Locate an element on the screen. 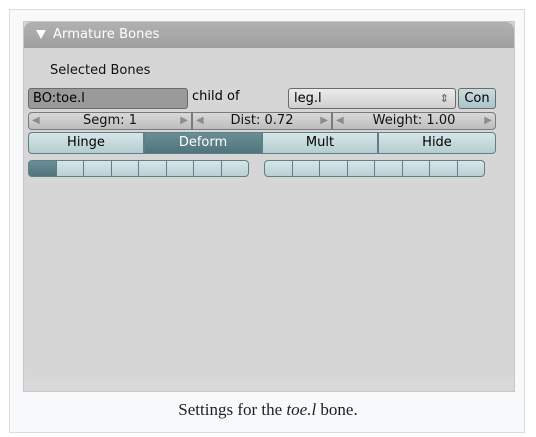 The image size is (536, 437). distance-value: Dist: 0.72 is located at coordinates (262, 120).